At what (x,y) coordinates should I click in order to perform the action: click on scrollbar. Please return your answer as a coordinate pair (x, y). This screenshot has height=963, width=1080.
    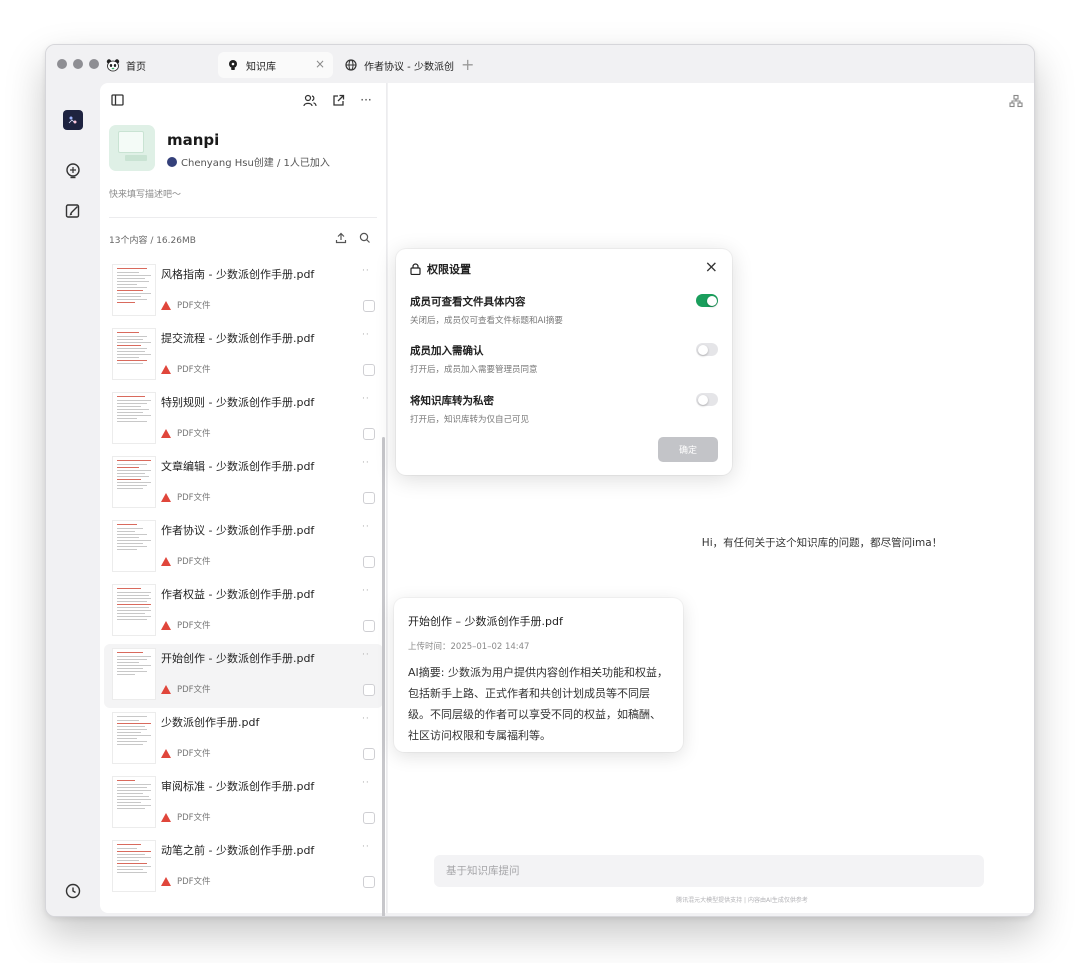
    Looking at the image, I should click on (383, 676).